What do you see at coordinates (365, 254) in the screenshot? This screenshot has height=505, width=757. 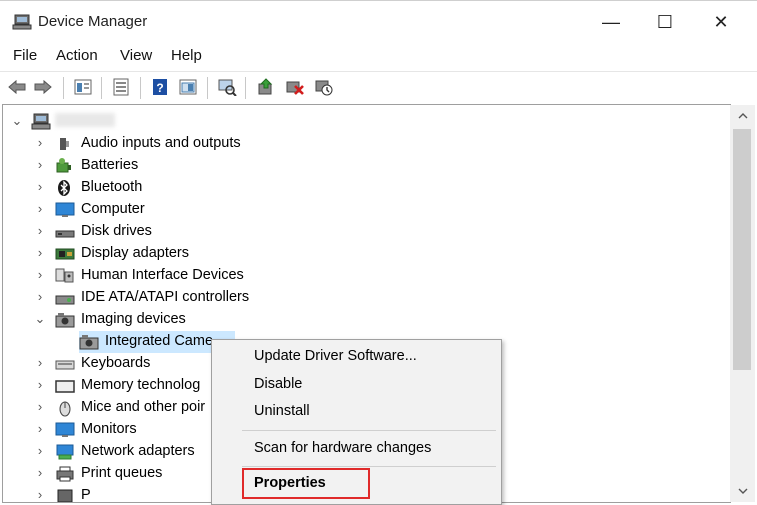 I see `tree-item: › Display adapters` at bounding box center [365, 254].